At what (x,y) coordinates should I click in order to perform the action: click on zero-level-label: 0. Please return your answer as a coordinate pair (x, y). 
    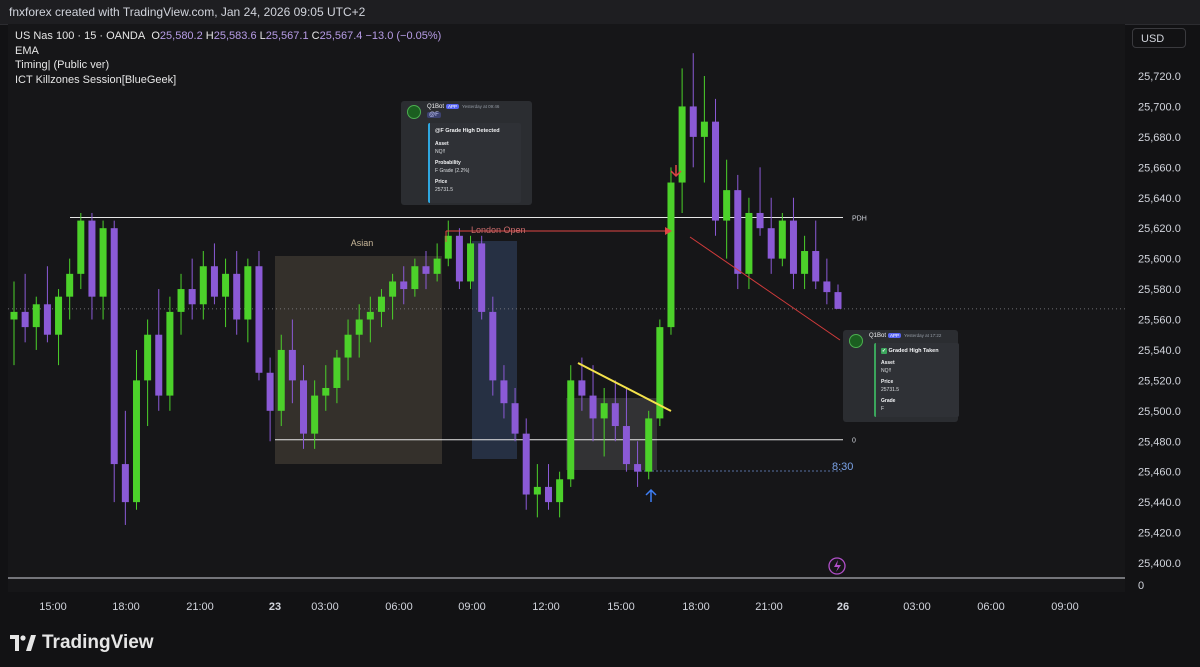
    Looking at the image, I should click on (854, 441).